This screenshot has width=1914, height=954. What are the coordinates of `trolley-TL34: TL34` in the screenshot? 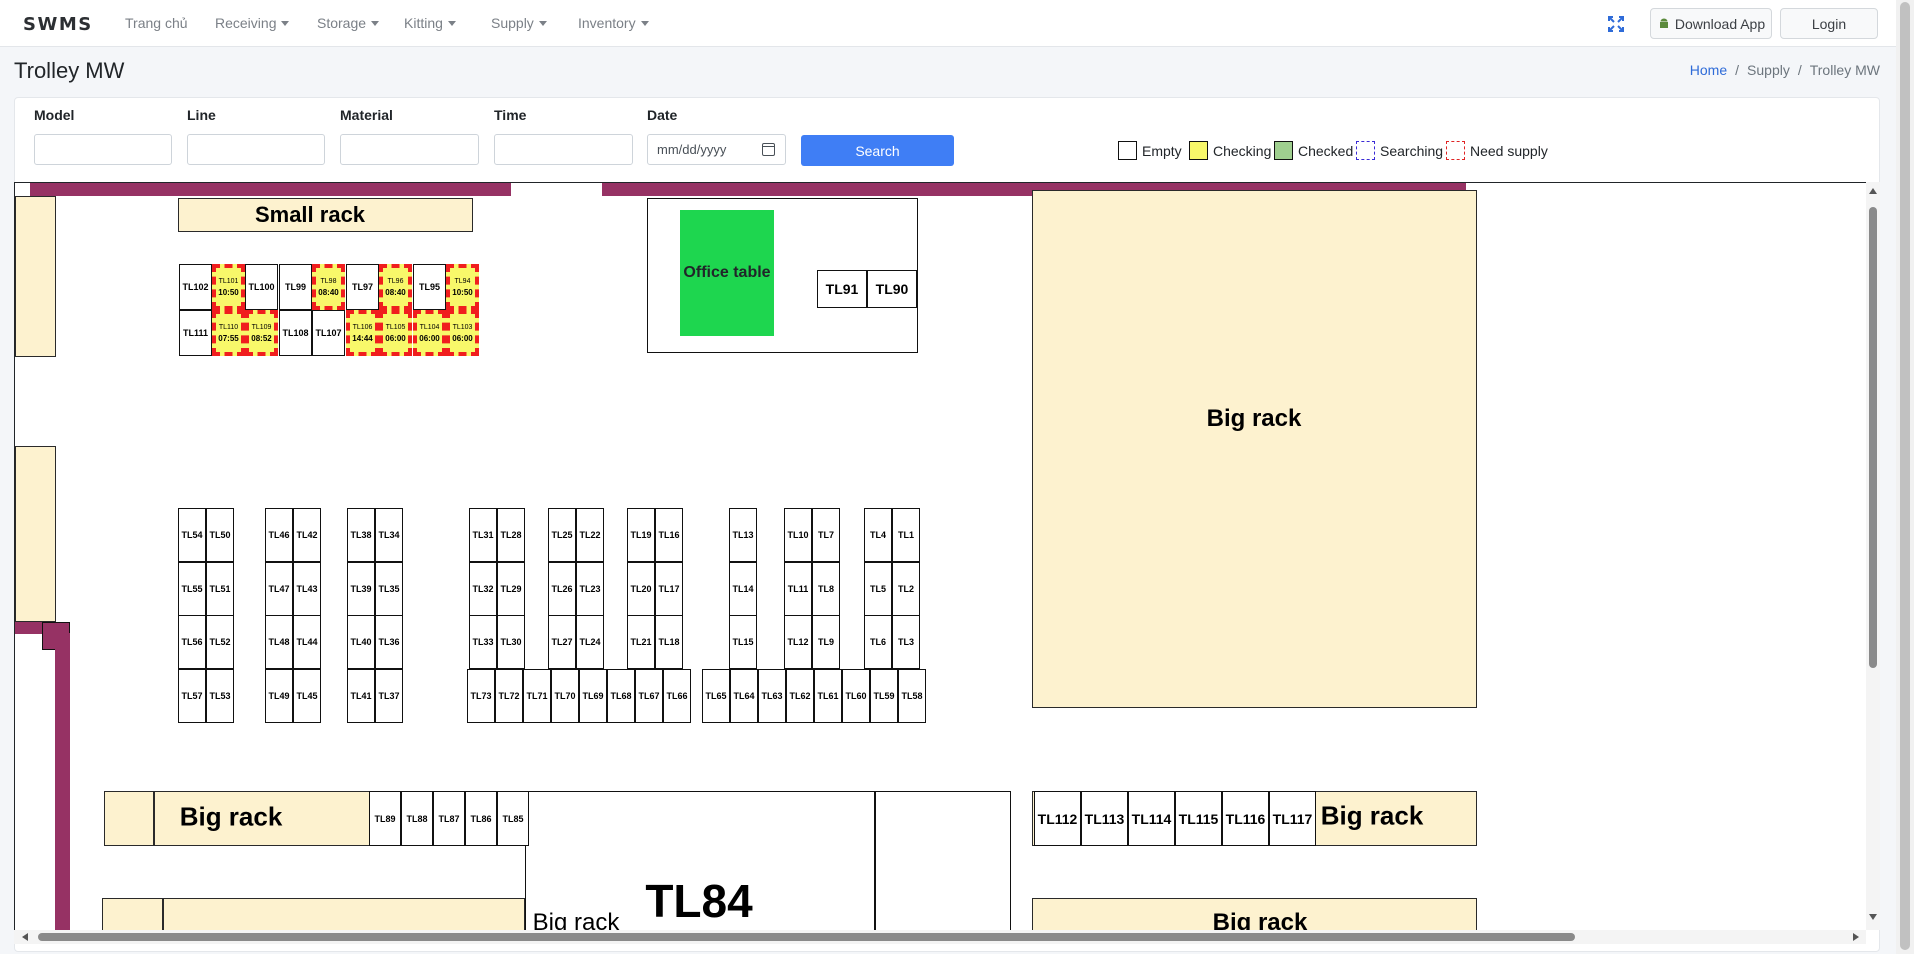 It's located at (389, 535).